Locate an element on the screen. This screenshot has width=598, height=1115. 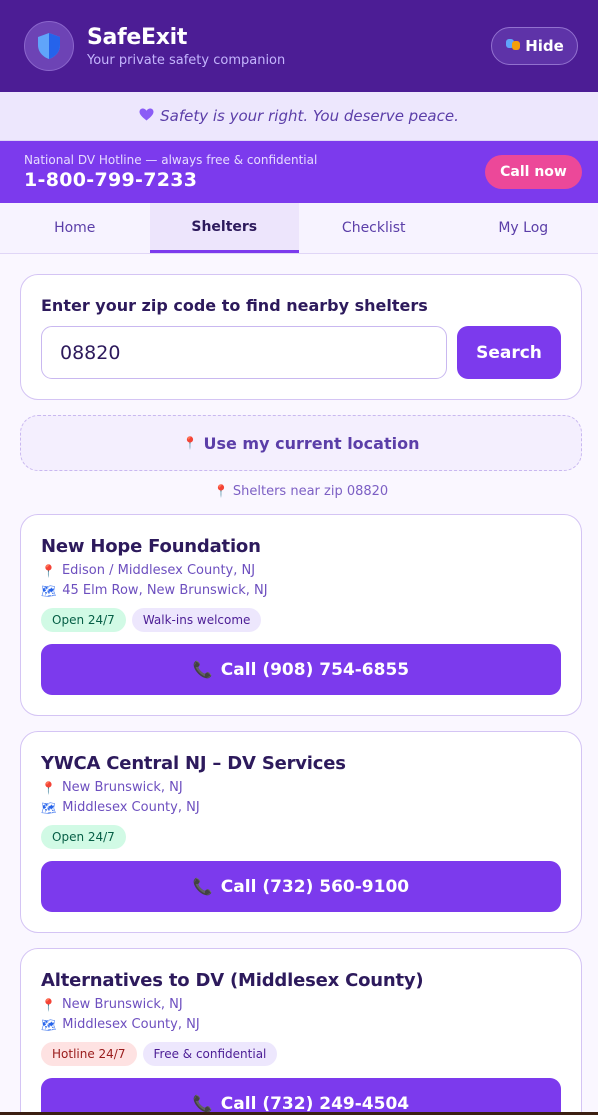
affirmation-banner: Safety is your right. You deserve peace. is located at coordinates (299, 116).